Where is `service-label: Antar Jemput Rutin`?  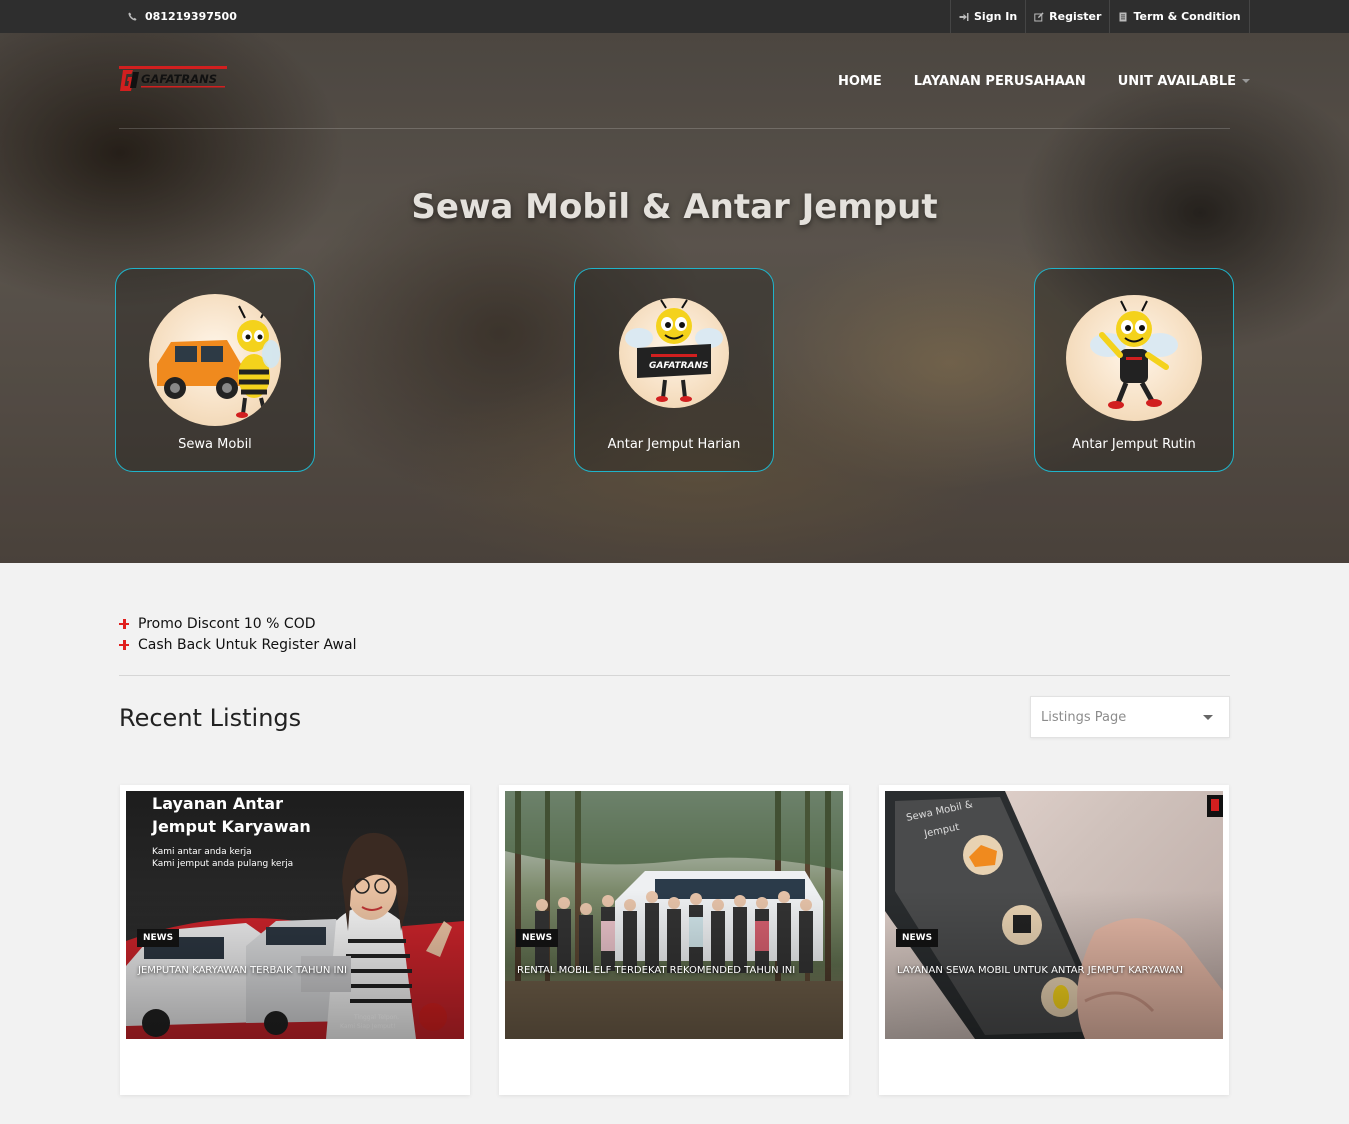 service-label: Antar Jemput Rutin is located at coordinates (1134, 444).